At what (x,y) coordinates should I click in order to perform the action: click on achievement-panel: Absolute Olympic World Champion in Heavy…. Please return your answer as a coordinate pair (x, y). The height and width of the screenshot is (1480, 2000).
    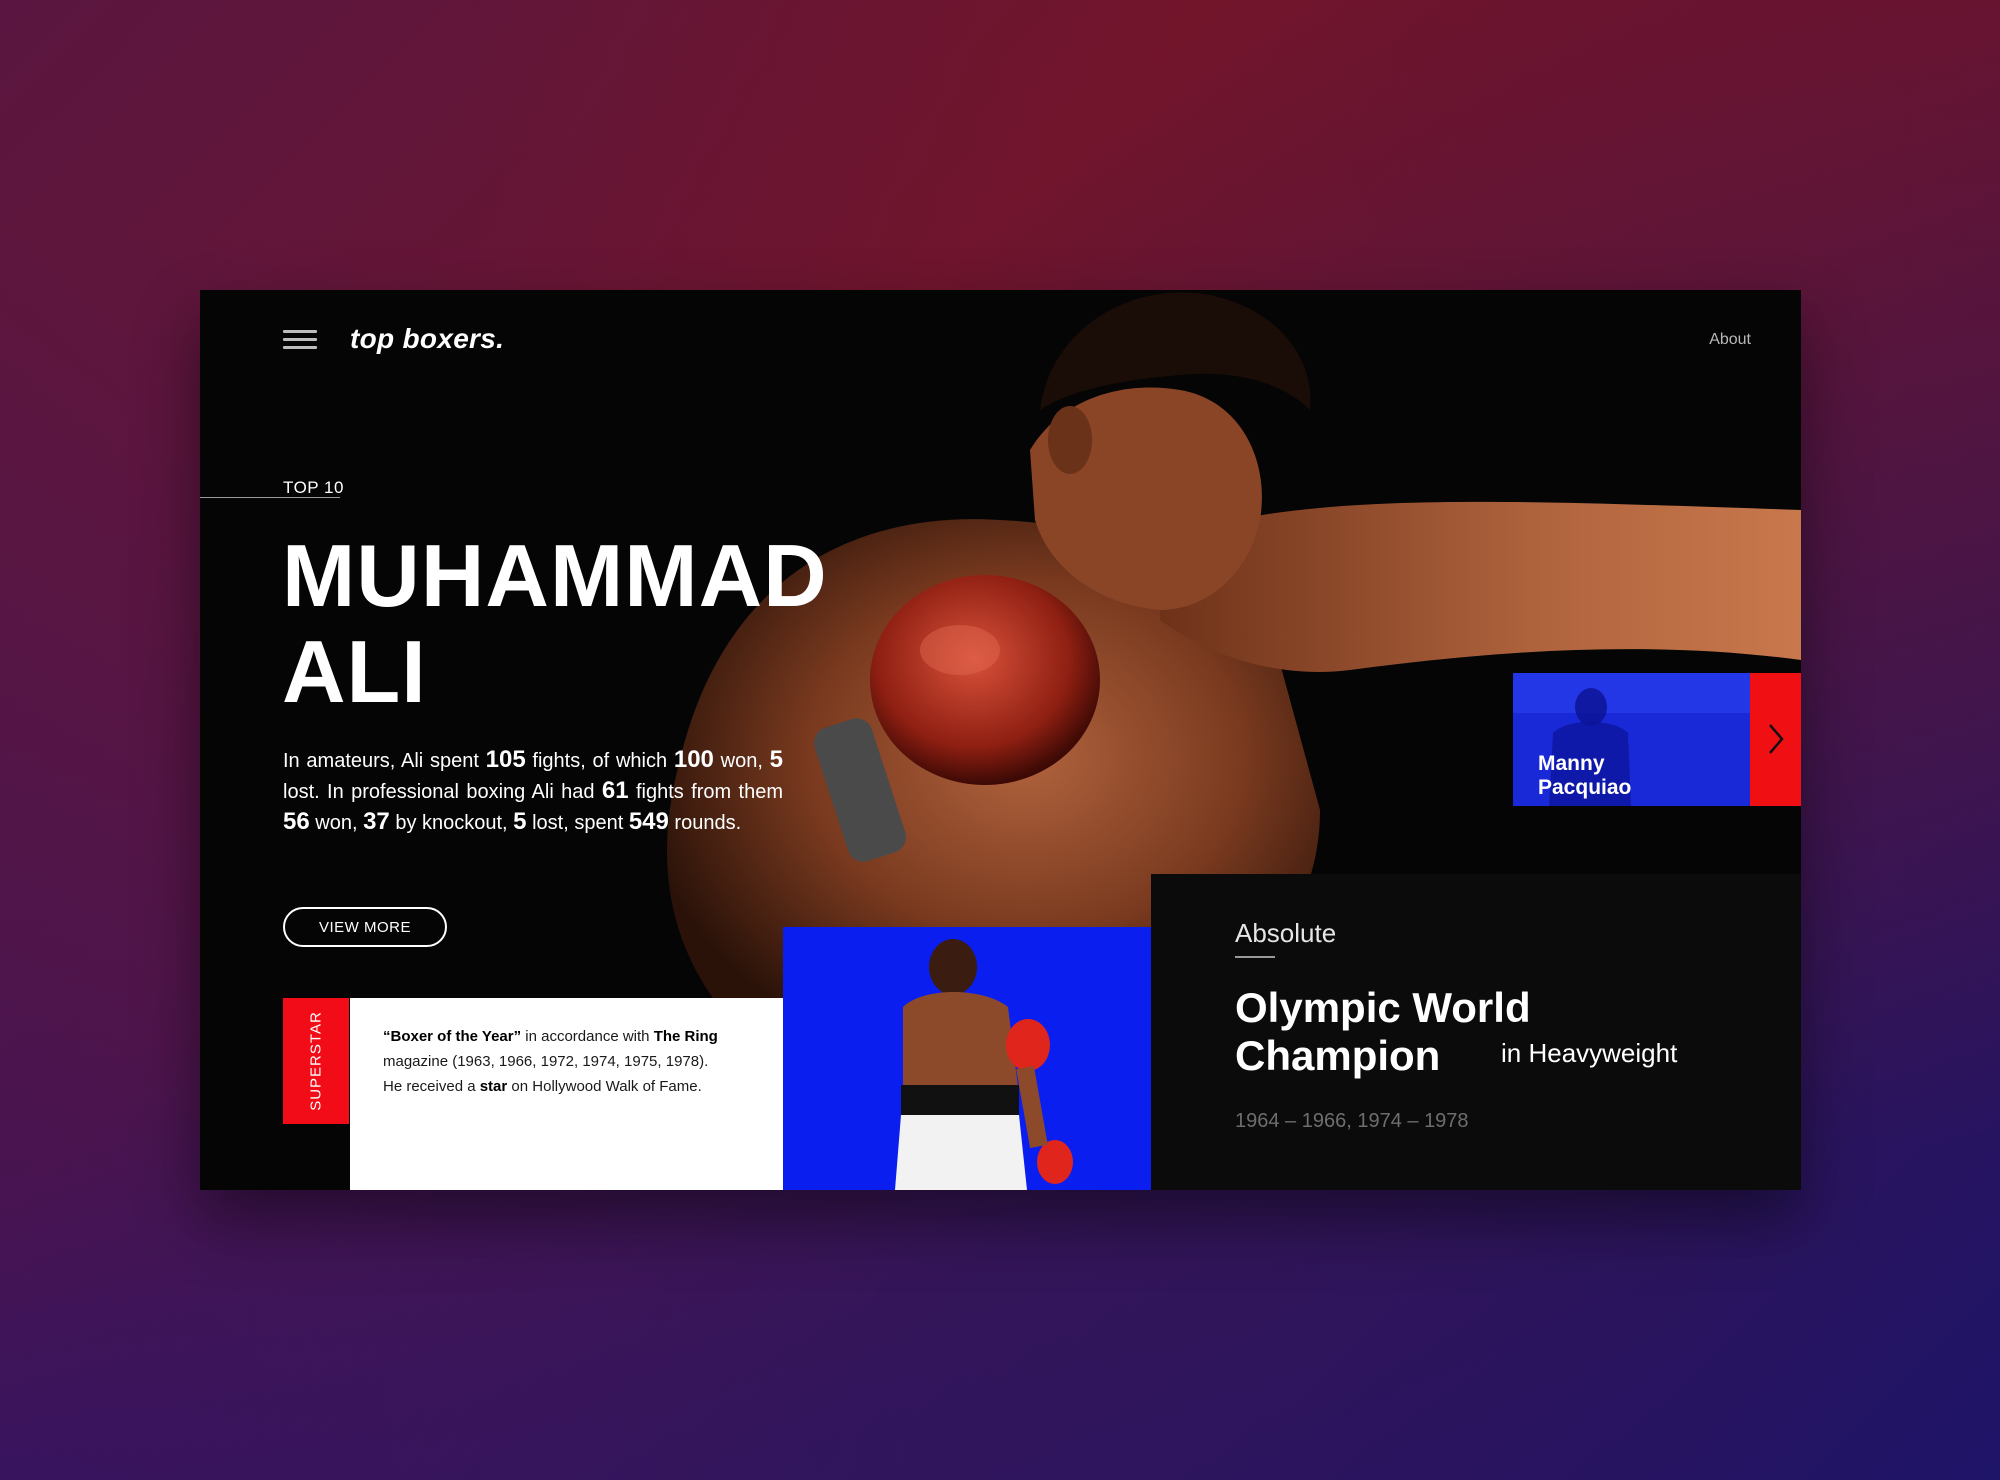
    Looking at the image, I should click on (1476, 1032).